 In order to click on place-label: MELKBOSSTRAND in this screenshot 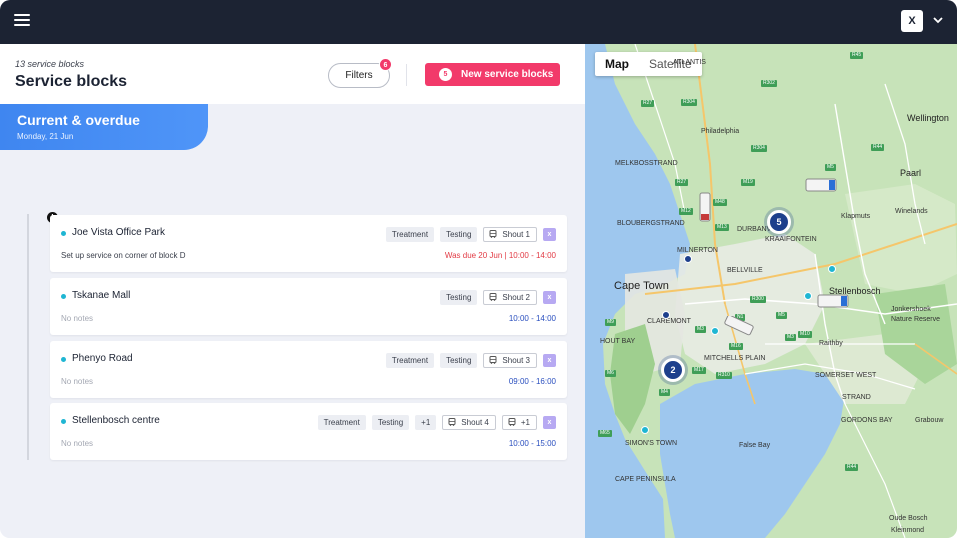, I will do `click(646, 163)`.